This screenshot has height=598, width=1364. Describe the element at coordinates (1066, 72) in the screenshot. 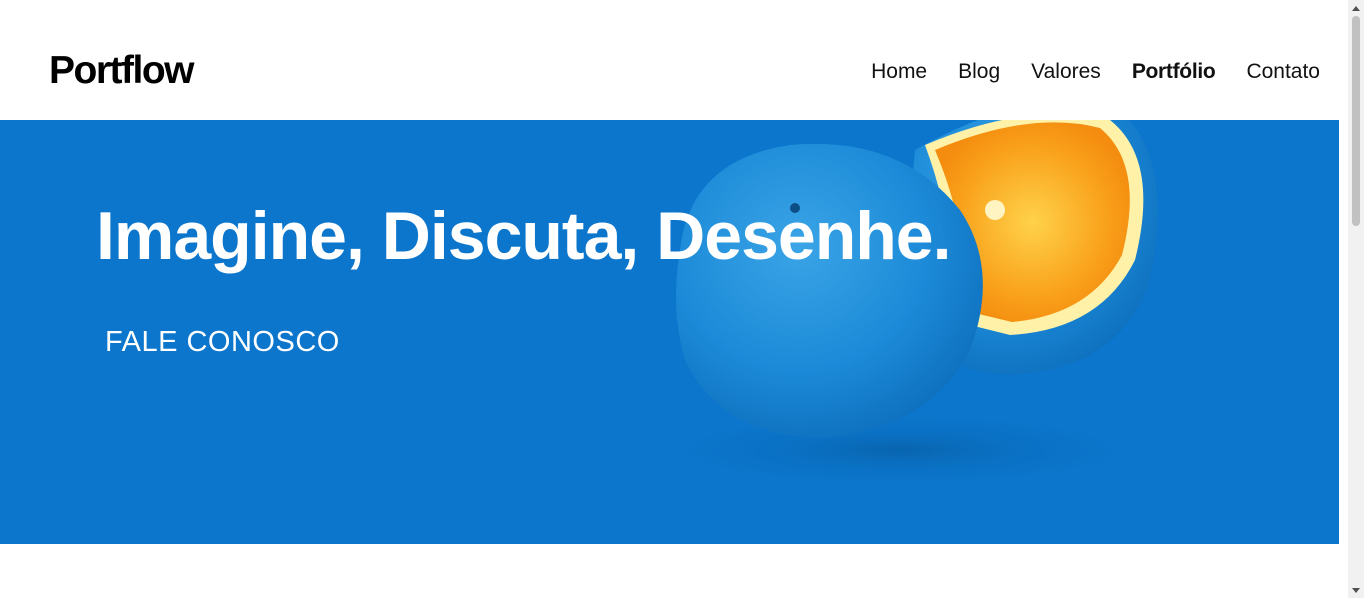

I see `nav-valores: Valores` at that location.